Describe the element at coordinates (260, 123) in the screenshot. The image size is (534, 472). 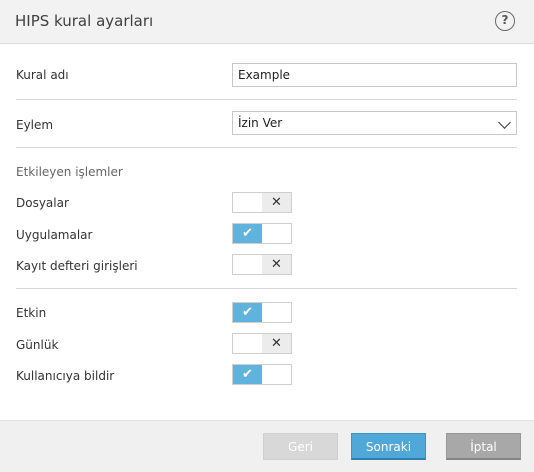
I see `action-select-value: İzin Ver` at that location.